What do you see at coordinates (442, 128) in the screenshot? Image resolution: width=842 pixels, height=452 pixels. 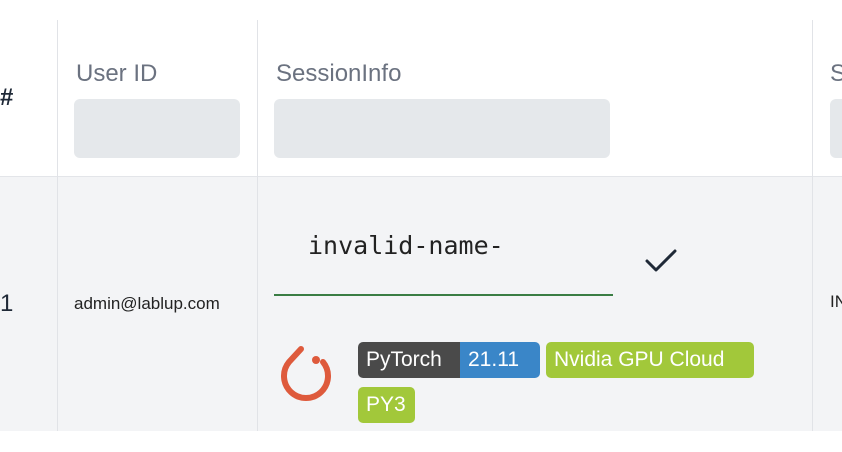 I see `session-info-filter-input` at bounding box center [442, 128].